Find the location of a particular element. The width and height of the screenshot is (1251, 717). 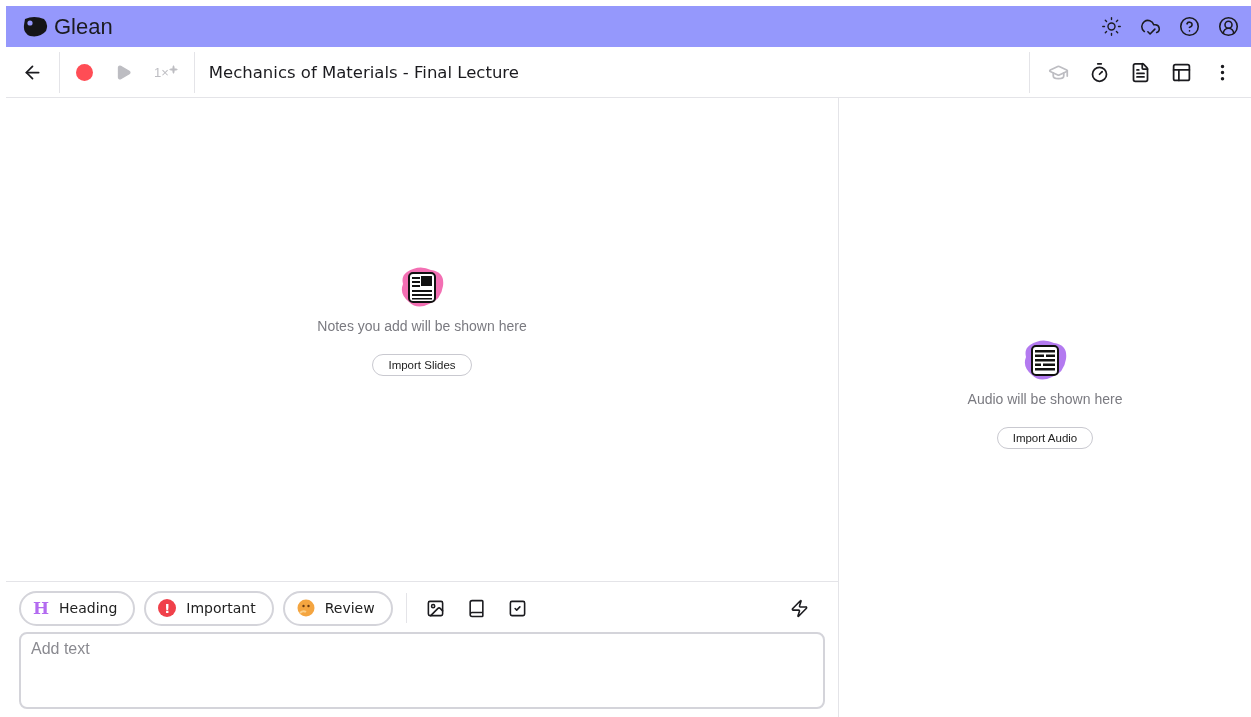

tag-label: Important is located at coordinates (221, 608).